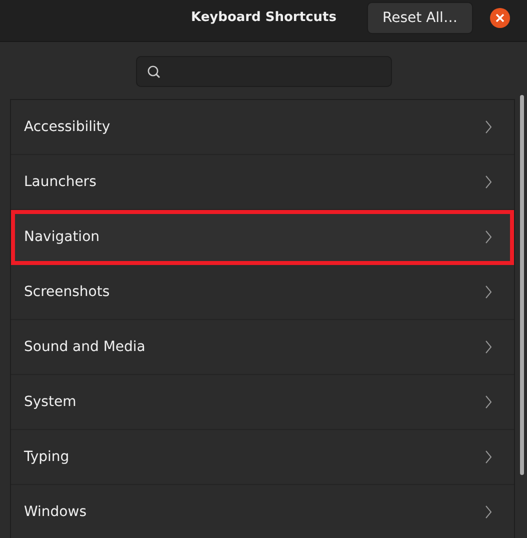 This screenshot has height=538, width=527. What do you see at coordinates (153, 71) in the screenshot?
I see `search-icon` at bounding box center [153, 71].